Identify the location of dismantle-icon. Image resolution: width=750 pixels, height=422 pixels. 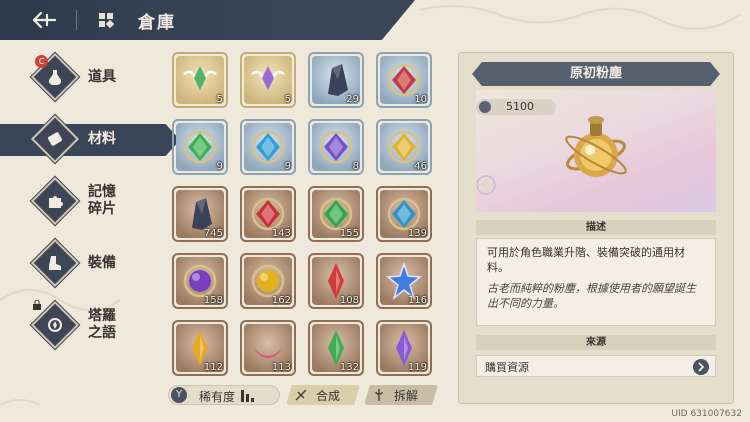
(379, 395).